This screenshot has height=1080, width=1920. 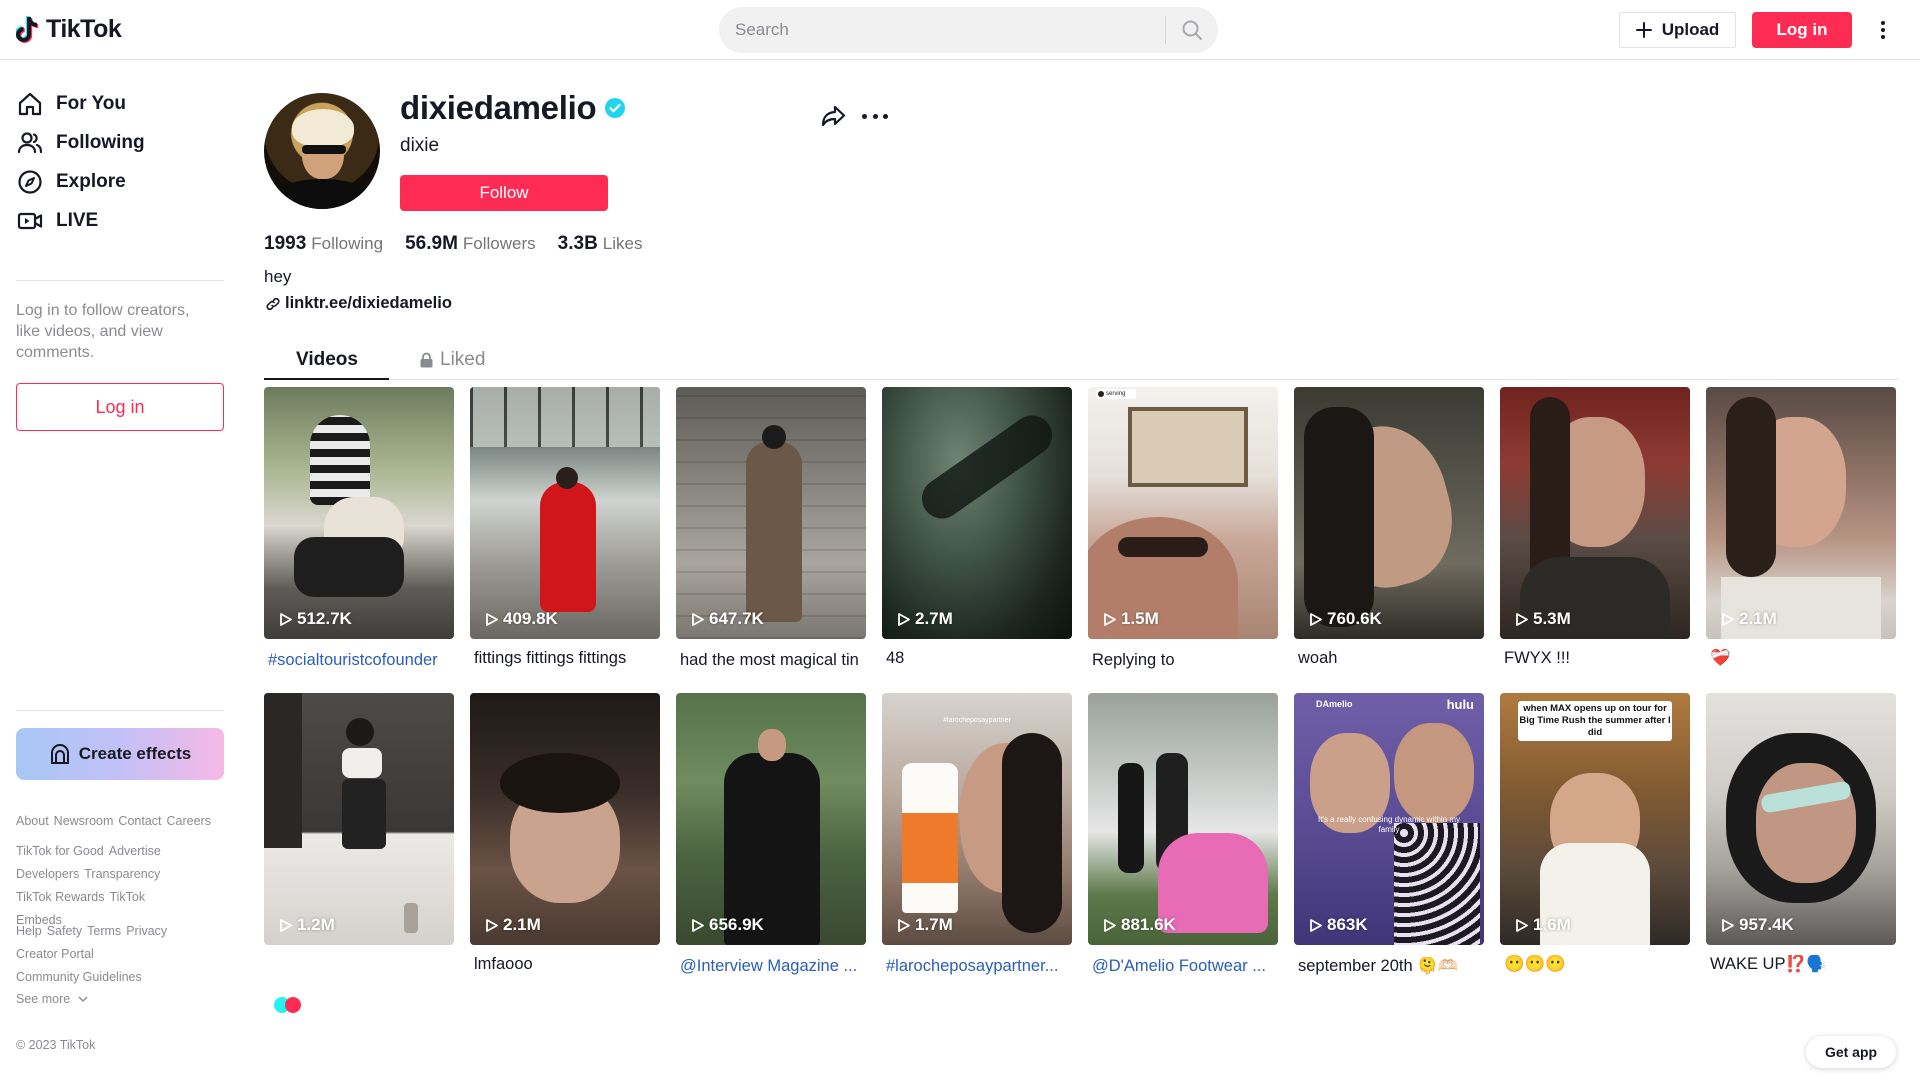 I want to click on footer-link: Community Guidelines, so click(x=79, y=977).